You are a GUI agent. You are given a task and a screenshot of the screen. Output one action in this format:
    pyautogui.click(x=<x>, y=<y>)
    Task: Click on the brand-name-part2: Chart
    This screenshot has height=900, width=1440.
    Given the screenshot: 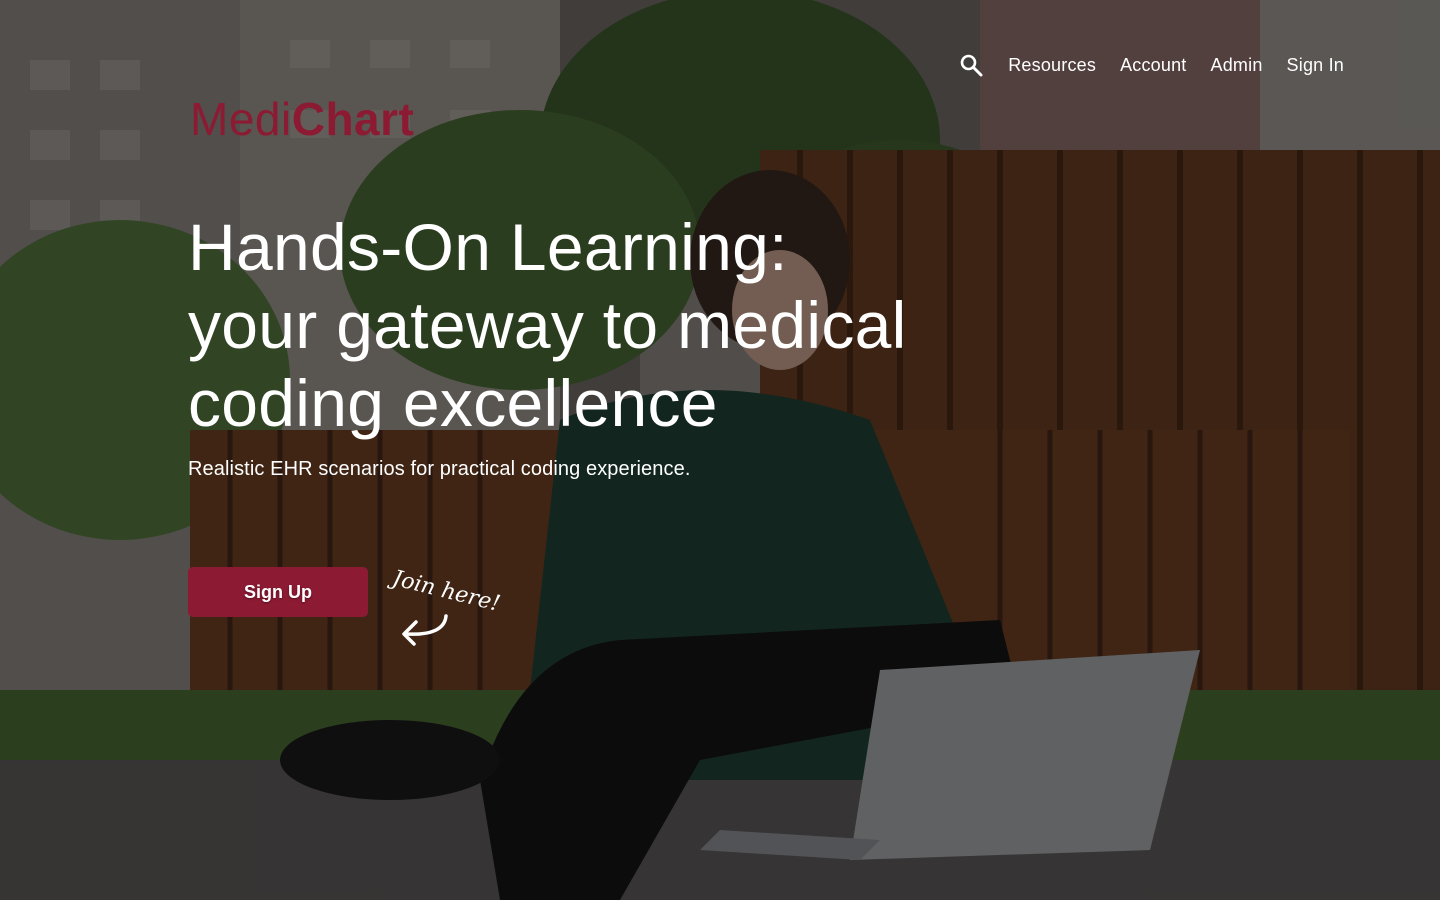 What is the action you would take?
    pyautogui.click(x=353, y=119)
    